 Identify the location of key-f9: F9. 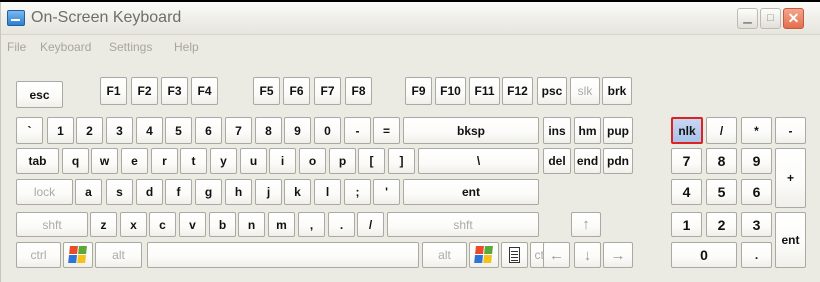
(418, 91).